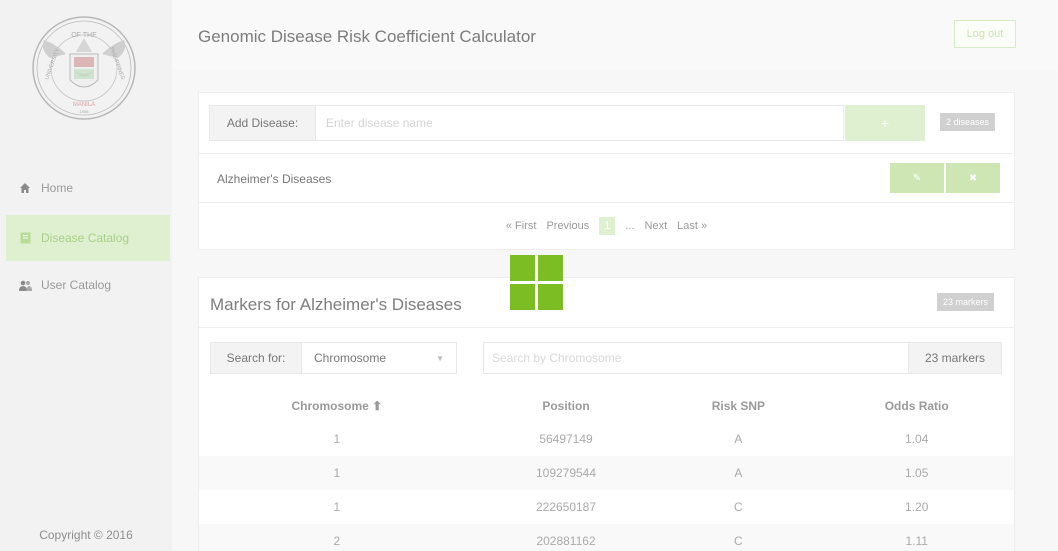 The height and width of the screenshot is (551, 1058). What do you see at coordinates (917, 507) in the screenshot?
I see `cell-odds-ratio: 1.20` at bounding box center [917, 507].